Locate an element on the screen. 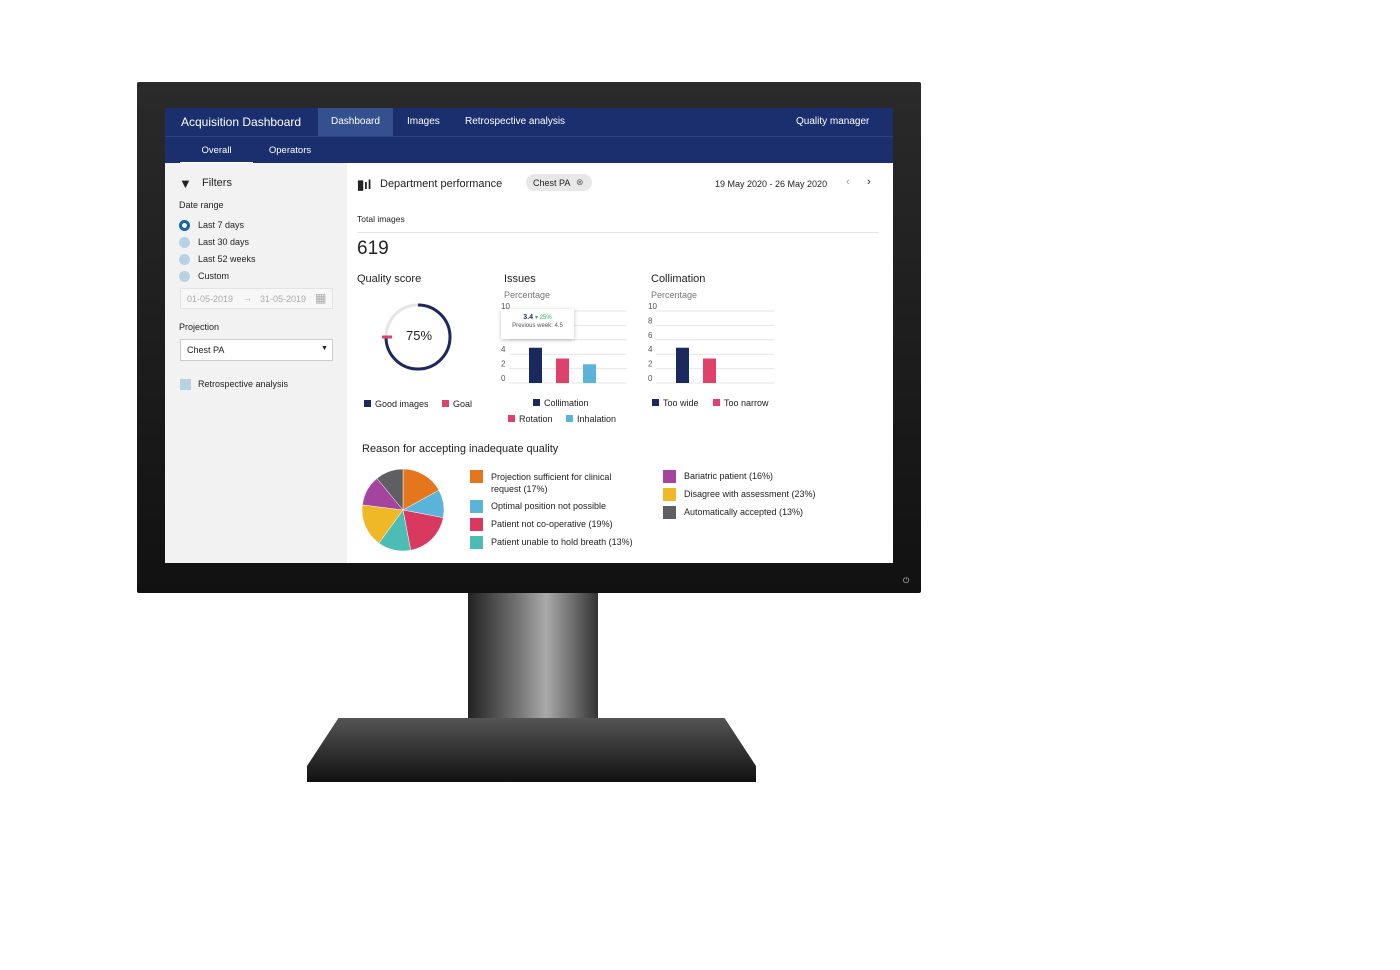 This screenshot has width=1400, height=970. custom-date-range-input: 01-05-2019 → 31-05-2019 ▦ is located at coordinates (256, 298).